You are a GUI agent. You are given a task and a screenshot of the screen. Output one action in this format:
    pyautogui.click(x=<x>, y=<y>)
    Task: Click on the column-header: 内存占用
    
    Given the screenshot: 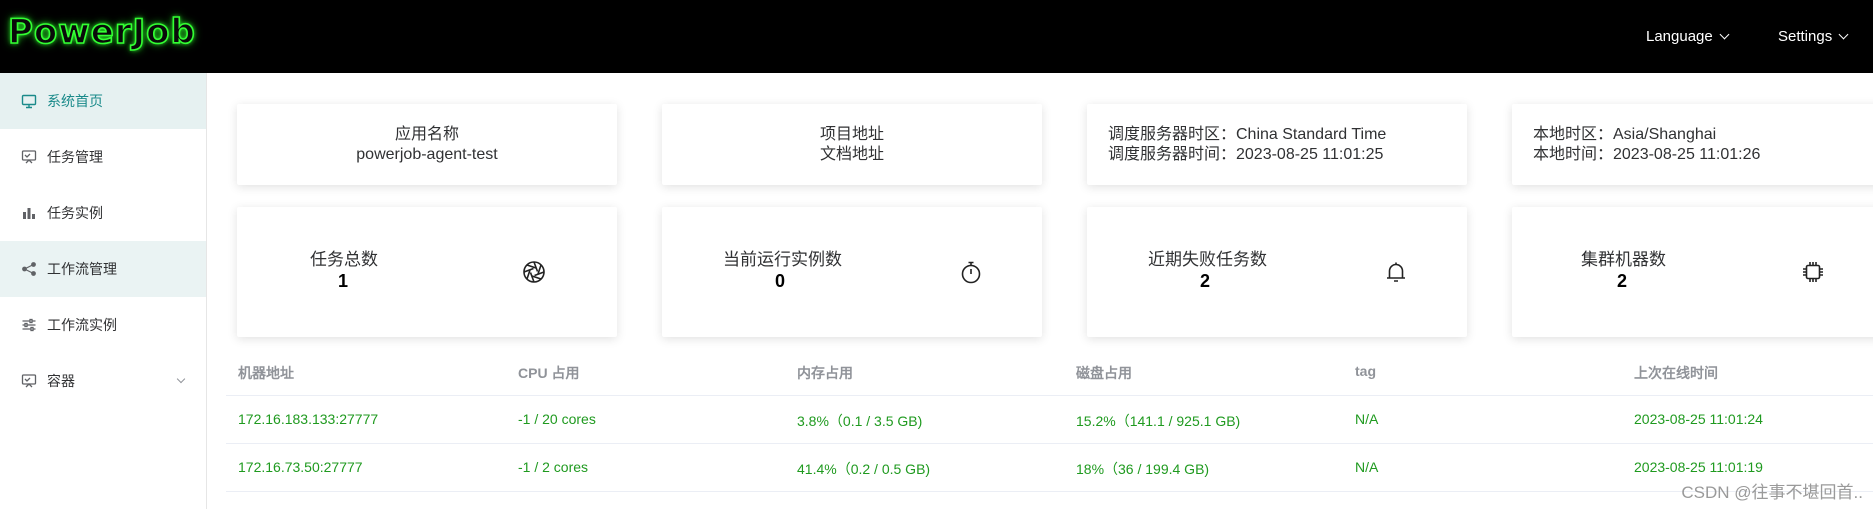 What is the action you would take?
    pyautogui.click(x=825, y=373)
    